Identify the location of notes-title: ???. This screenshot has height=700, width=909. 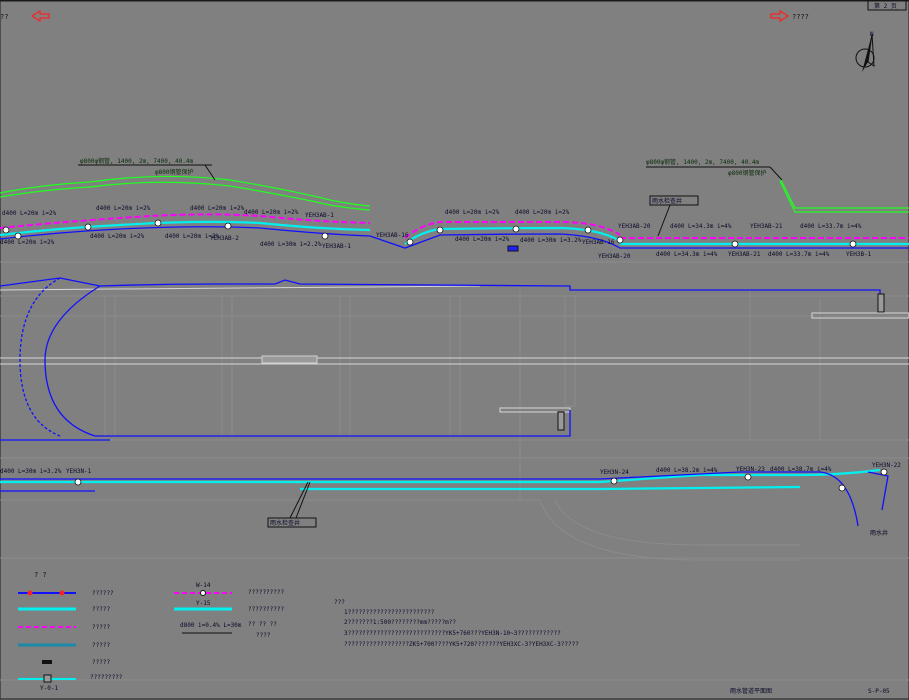
(339, 602).